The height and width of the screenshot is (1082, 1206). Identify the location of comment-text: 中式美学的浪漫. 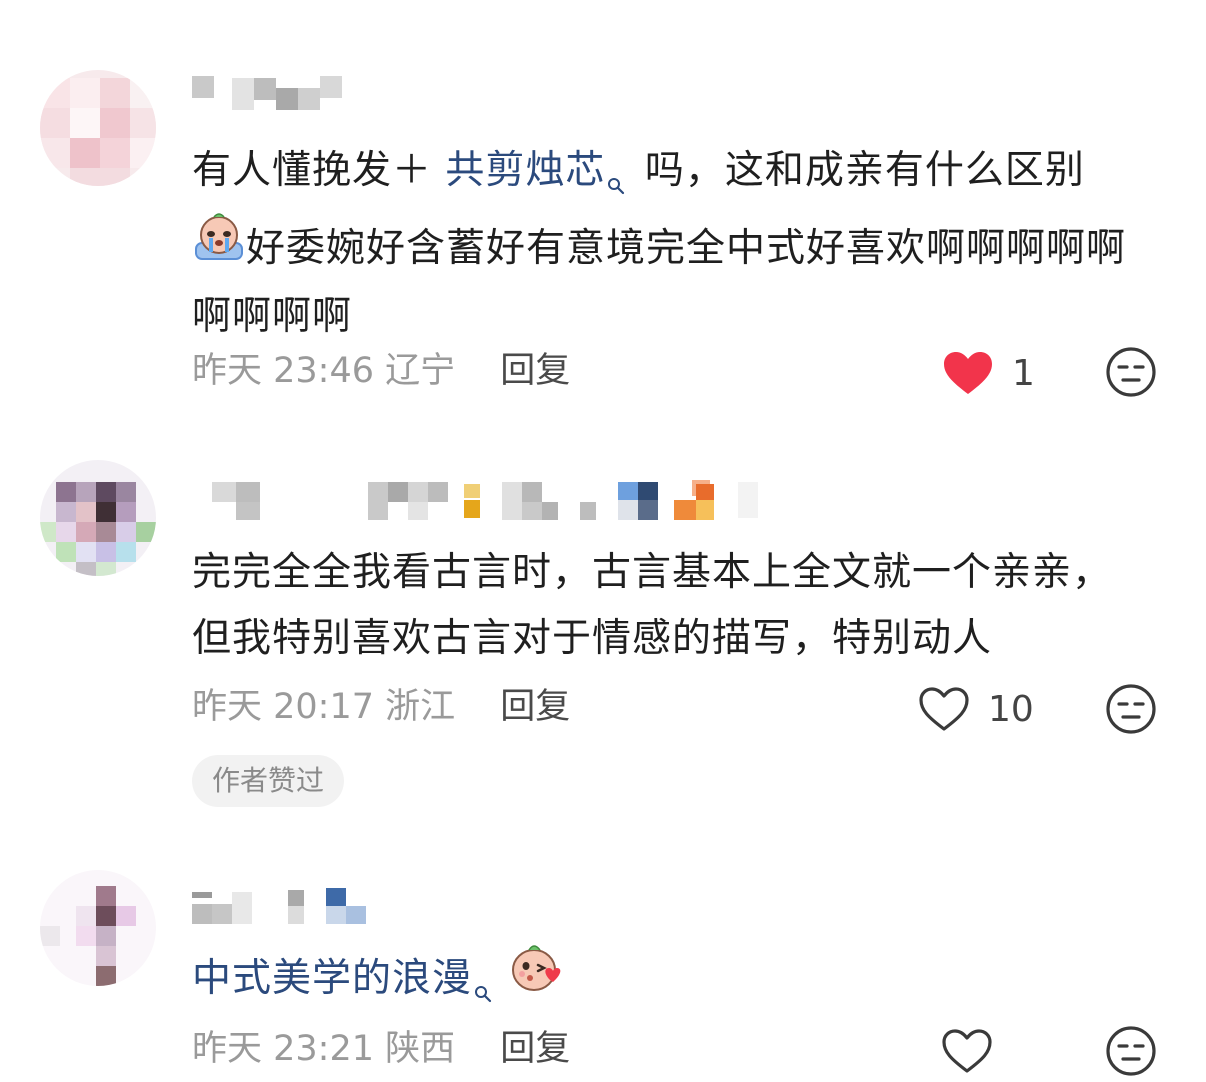
(662, 984).